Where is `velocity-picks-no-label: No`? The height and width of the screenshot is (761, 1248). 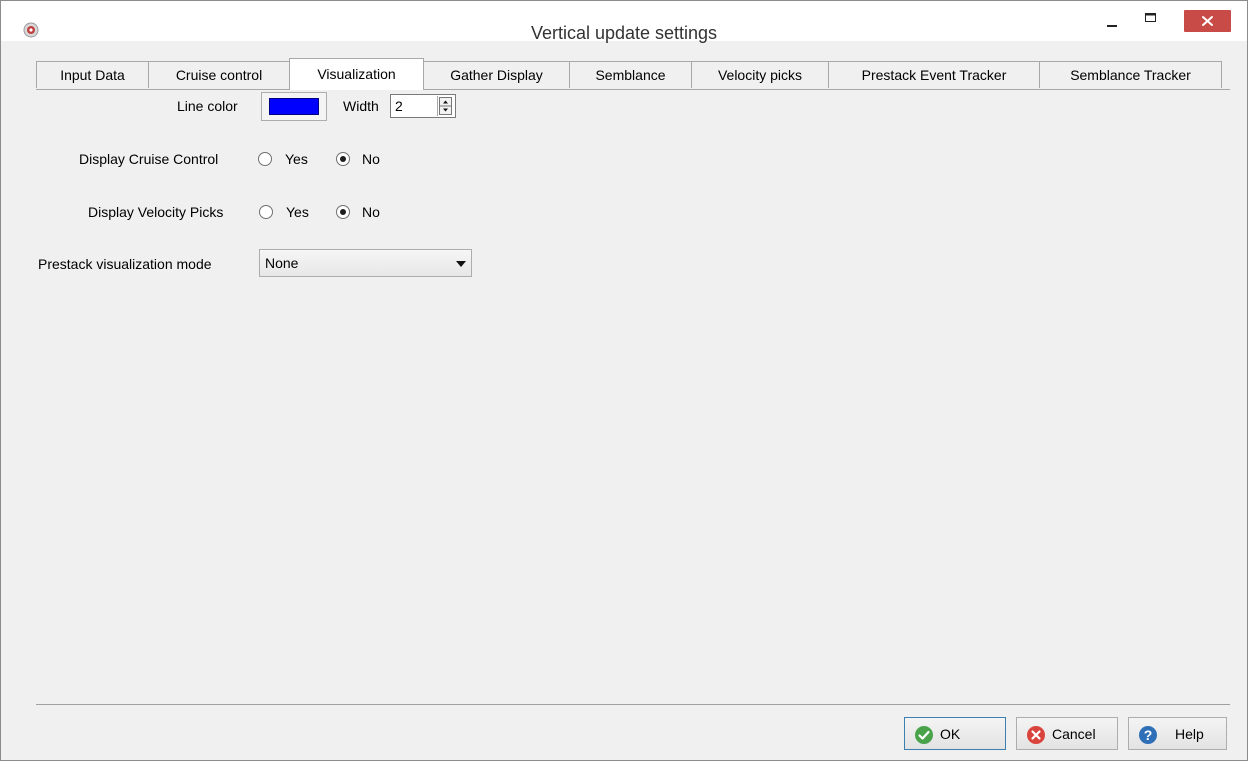
velocity-picks-no-label: No is located at coordinates (371, 212).